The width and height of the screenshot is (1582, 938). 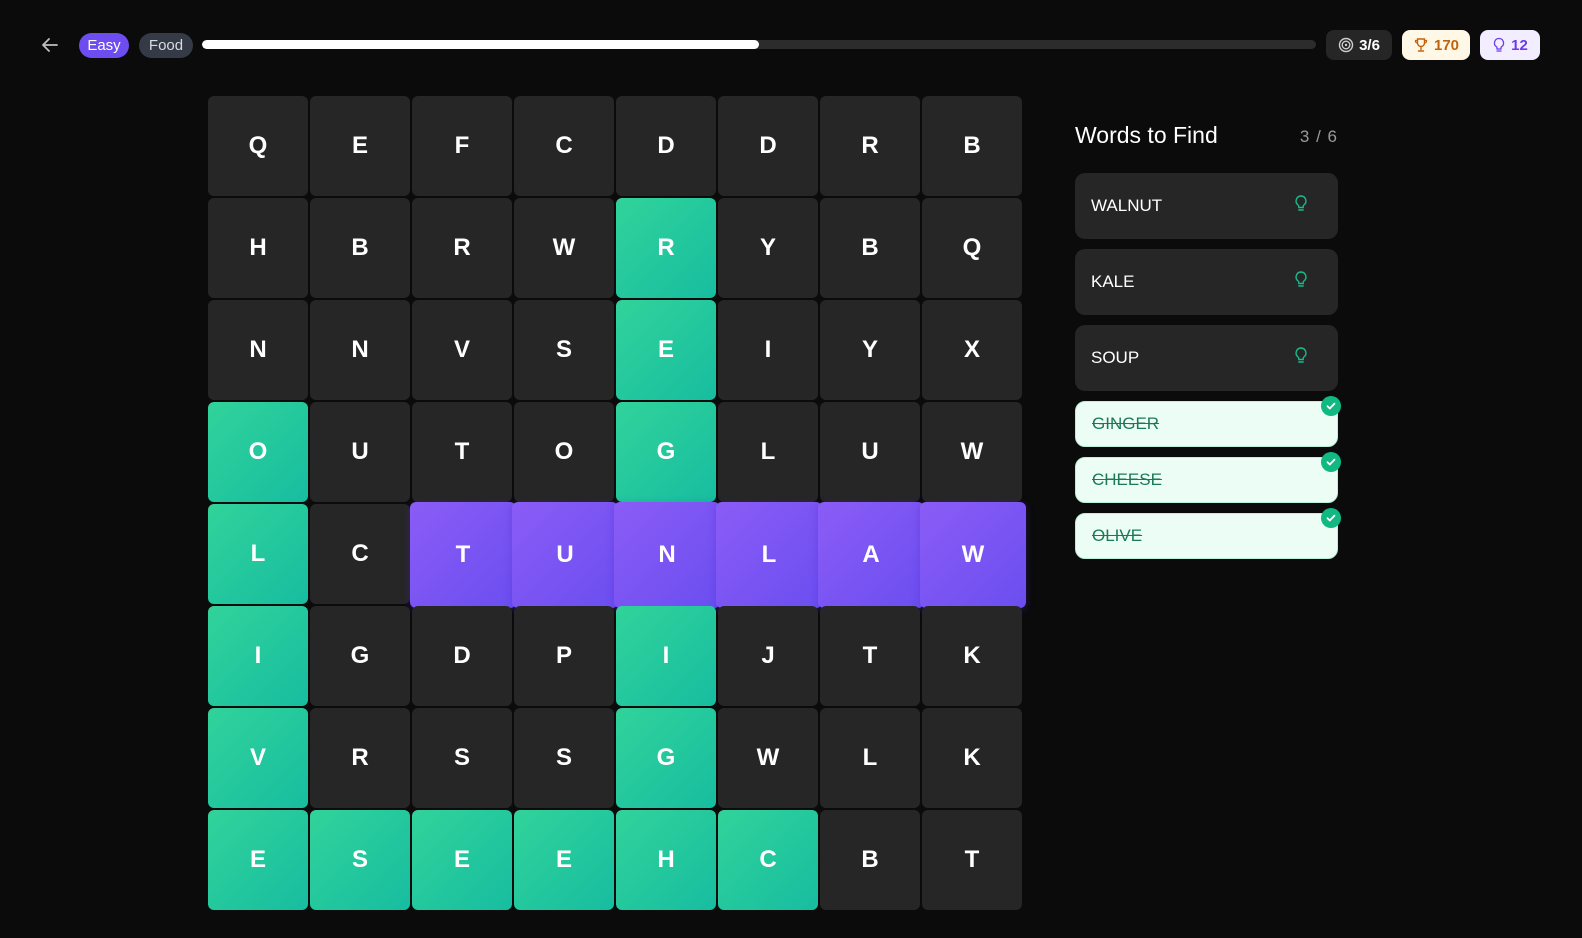 I want to click on word-label: CHEESE, so click(x=1127, y=479).